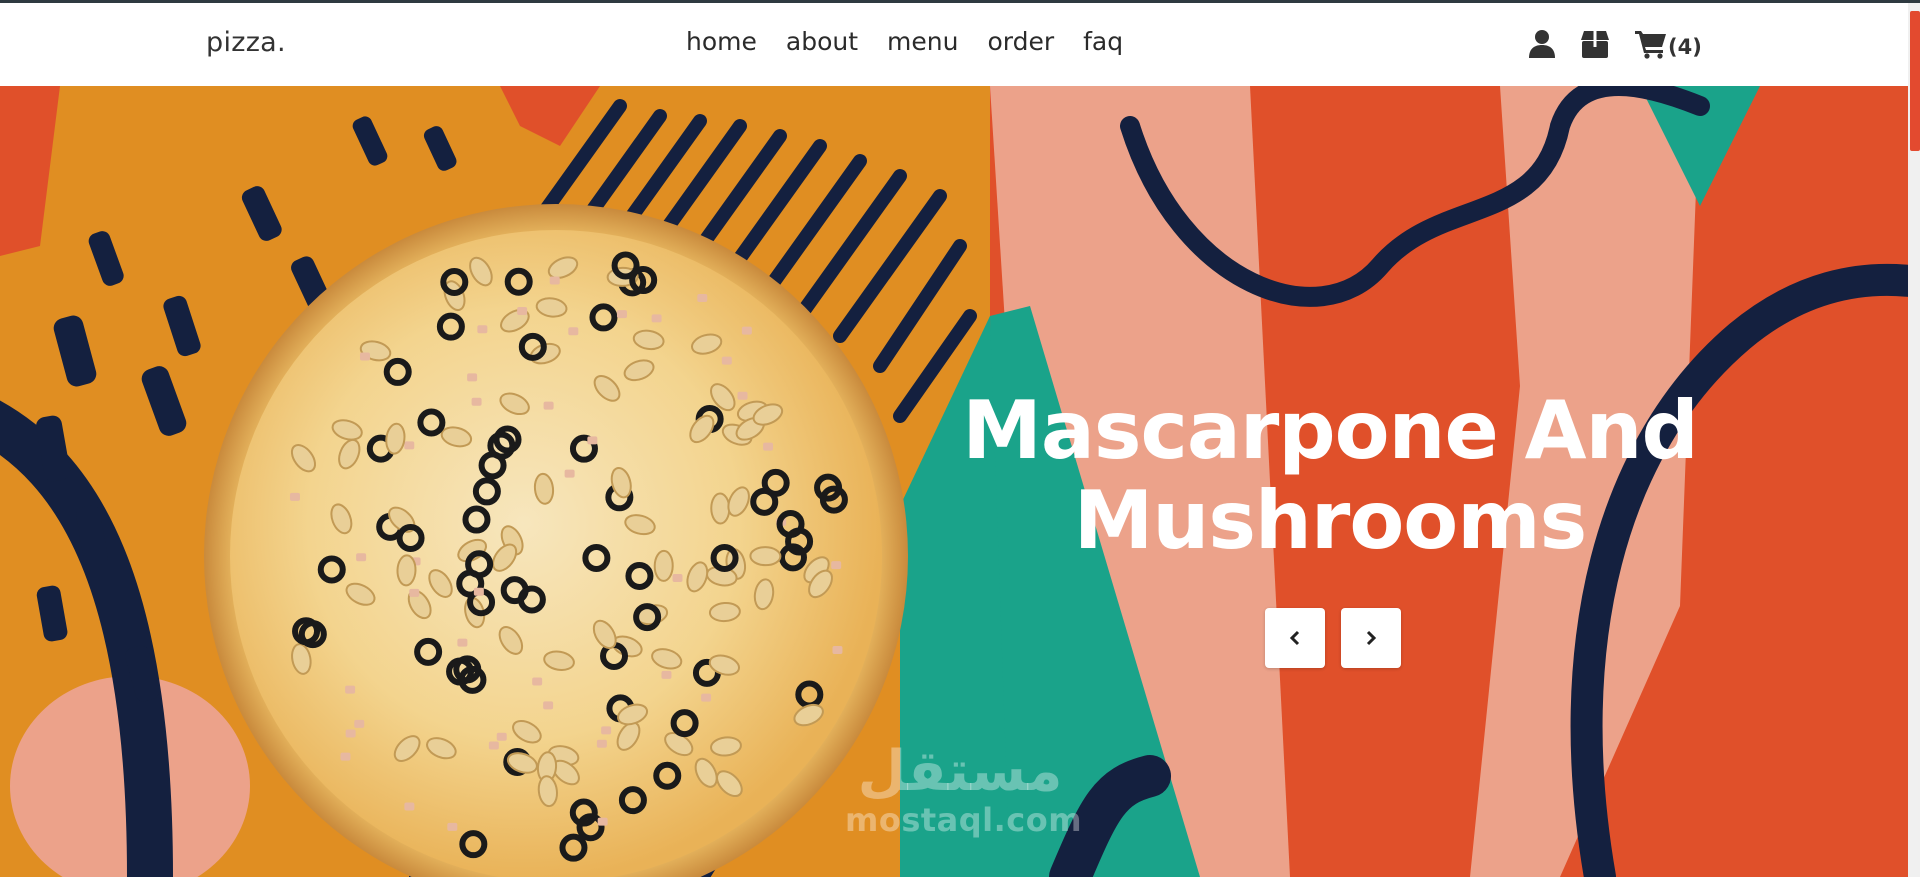 This screenshot has height=877, width=1920. What do you see at coordinates (1650, 45) in the screenshot?
I see `cart-icon` at bounding box center [1650, 45].